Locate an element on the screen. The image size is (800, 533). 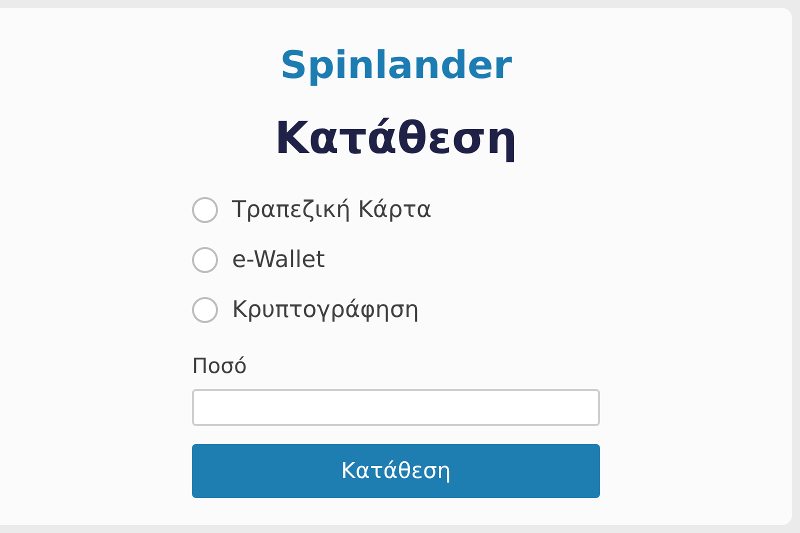
deposit-button: Κατάθεση is located at coordinates (396, 471).